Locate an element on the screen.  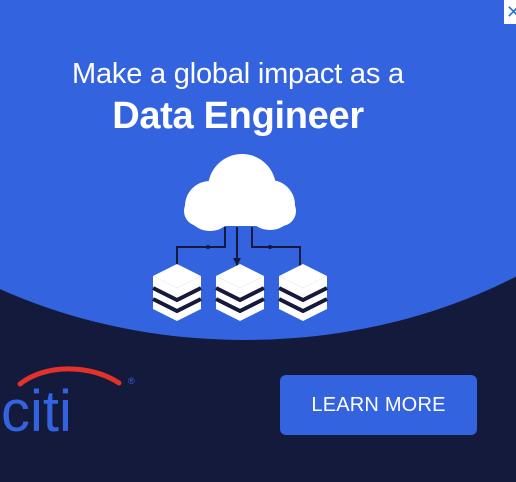
learn-more-button: LEARN MORE is located at coordinates (378, 405).